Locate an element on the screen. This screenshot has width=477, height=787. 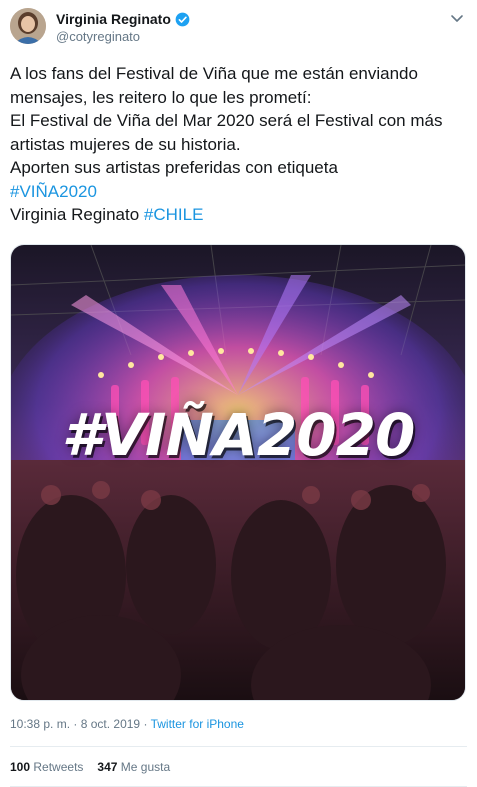
likes-count: 347 is located at coordinates (107, 767).